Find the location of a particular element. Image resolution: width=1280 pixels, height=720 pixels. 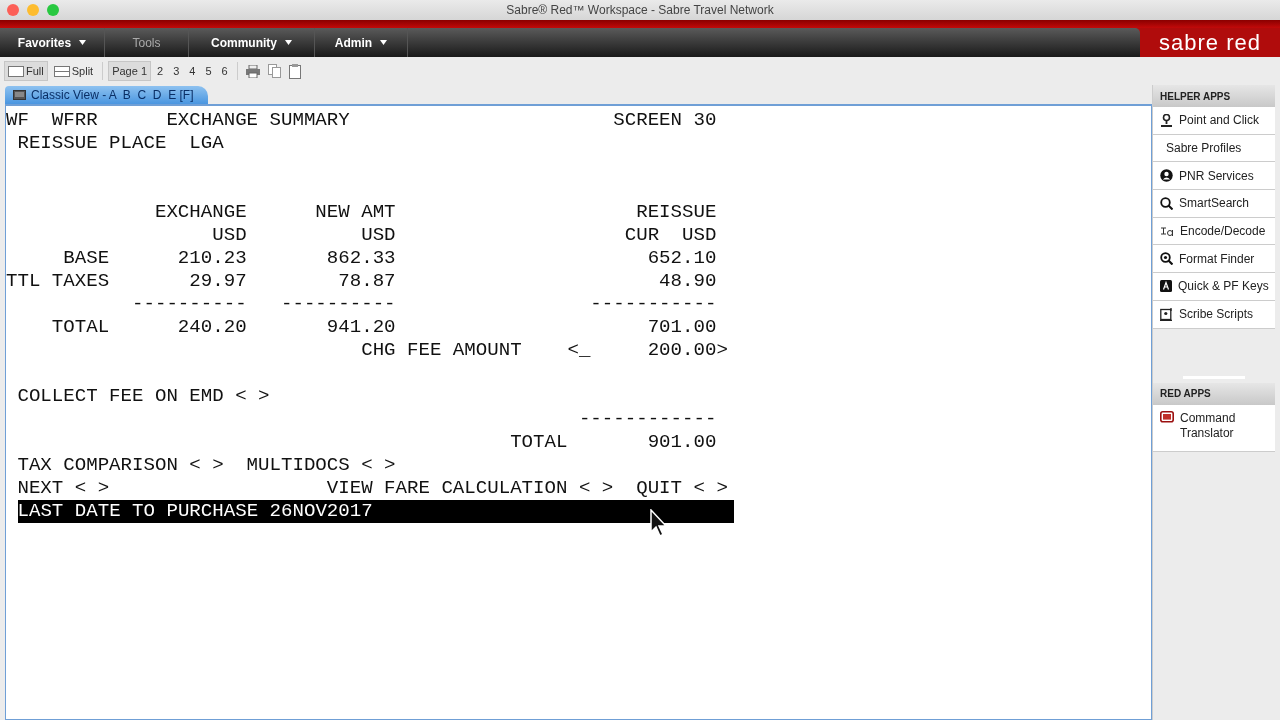

helper-app-item: PNR Services is located at coordinates (1214, 176).